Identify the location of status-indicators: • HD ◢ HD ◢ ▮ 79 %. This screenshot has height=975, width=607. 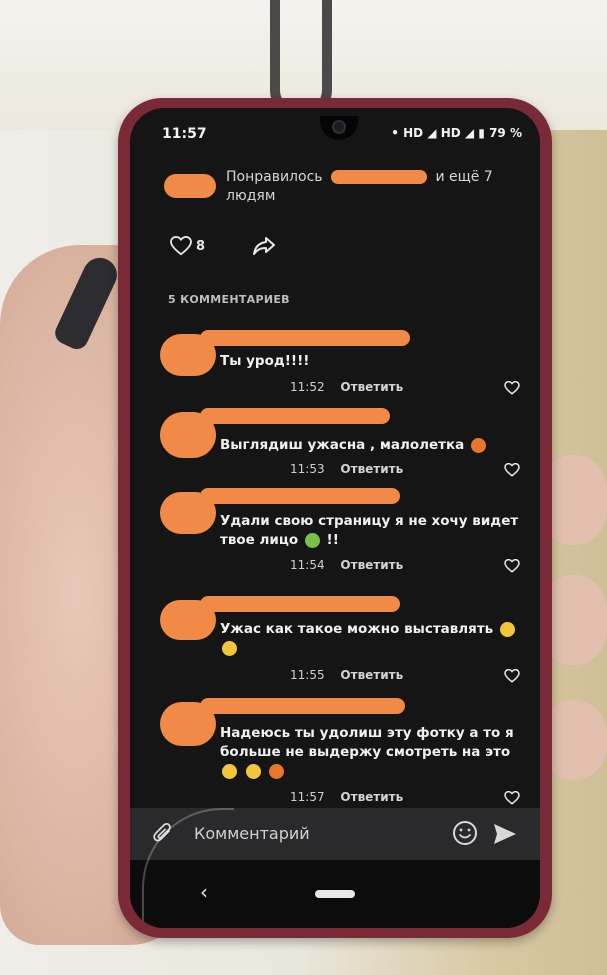
(456, 133).